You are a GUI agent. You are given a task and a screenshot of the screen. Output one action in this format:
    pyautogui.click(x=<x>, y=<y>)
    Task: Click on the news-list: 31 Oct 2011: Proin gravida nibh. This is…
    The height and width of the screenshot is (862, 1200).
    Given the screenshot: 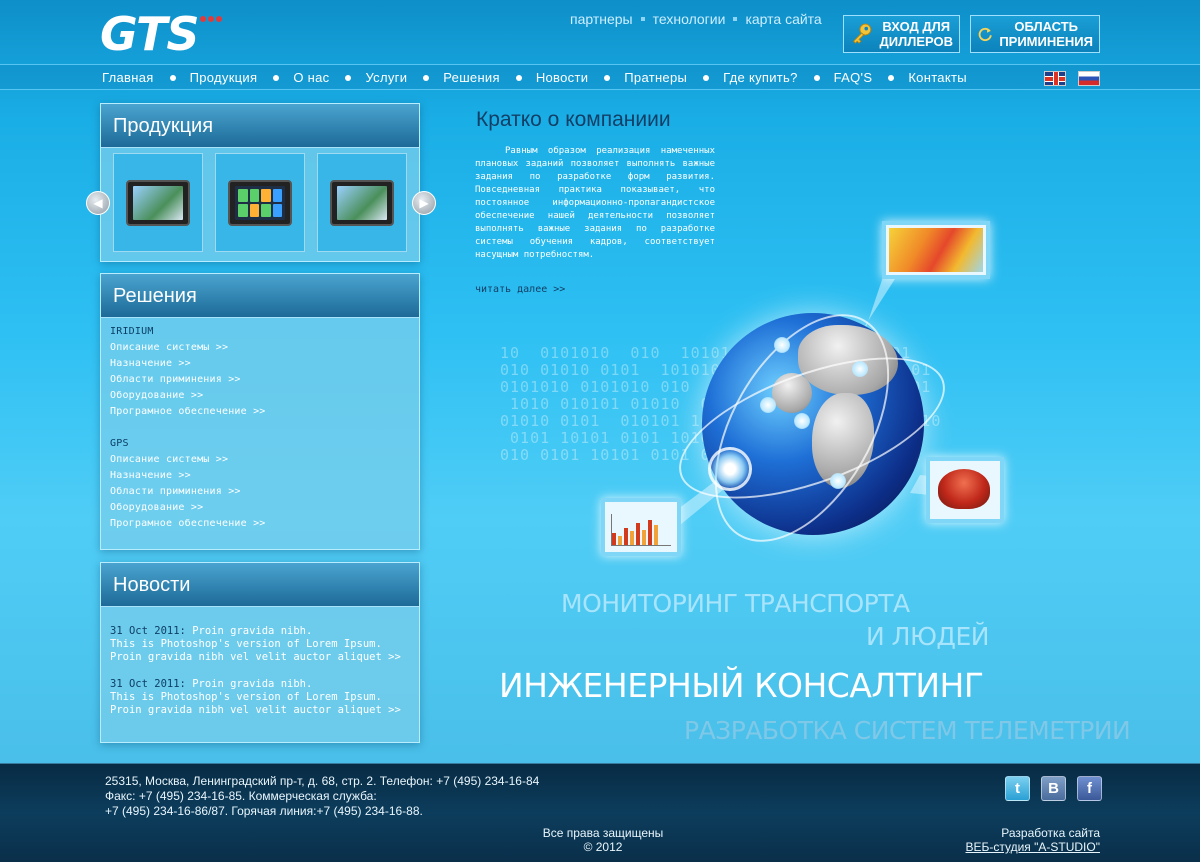 What is the action you would take?
    pyautogui.click(x=260, y=678)
    